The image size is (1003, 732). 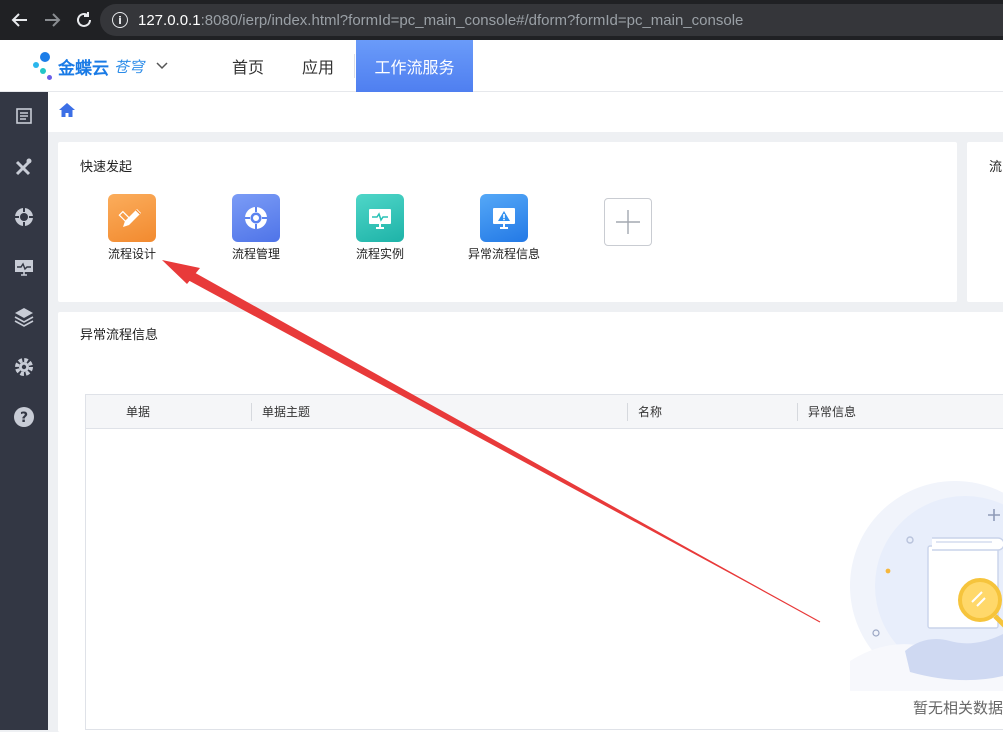 What do you see at coordinates (83, 68) in the screenshot?
I see `logo-text: 金蝶云` at bounding box center [83, 68].